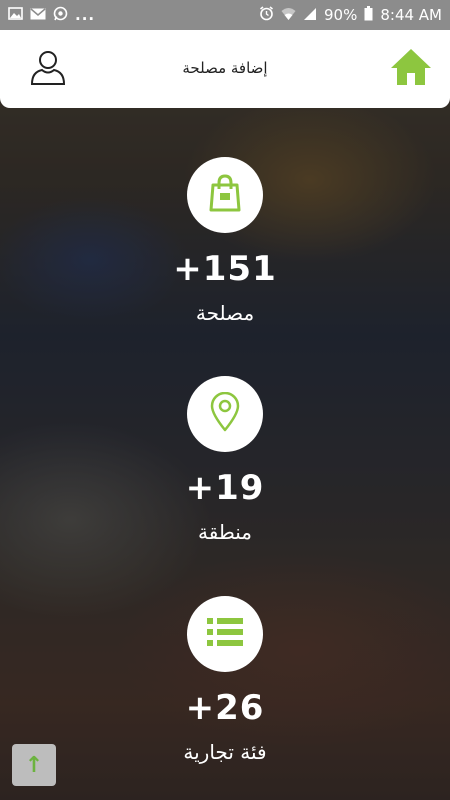 The width and height of the screenshot is (450, 800). I want to click on scroll-top-button: ↑, so click(34, 765).